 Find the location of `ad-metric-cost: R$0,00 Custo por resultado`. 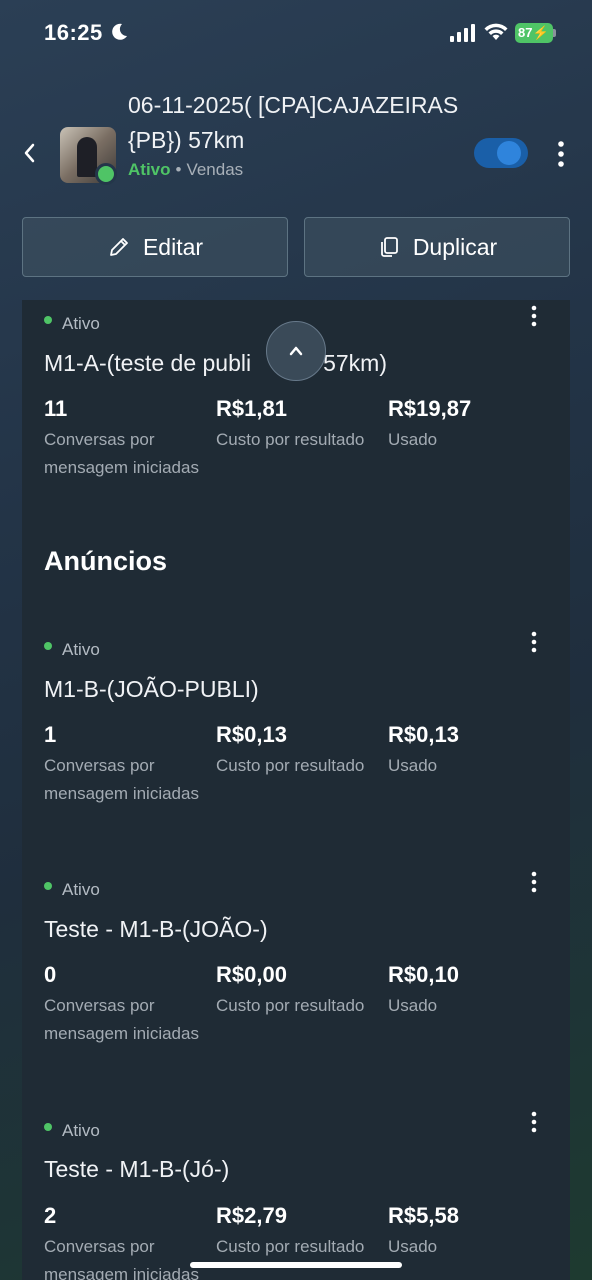

ad-metric-cost: R$0,00 Custo por resultado is located at coordinates (296, 991).